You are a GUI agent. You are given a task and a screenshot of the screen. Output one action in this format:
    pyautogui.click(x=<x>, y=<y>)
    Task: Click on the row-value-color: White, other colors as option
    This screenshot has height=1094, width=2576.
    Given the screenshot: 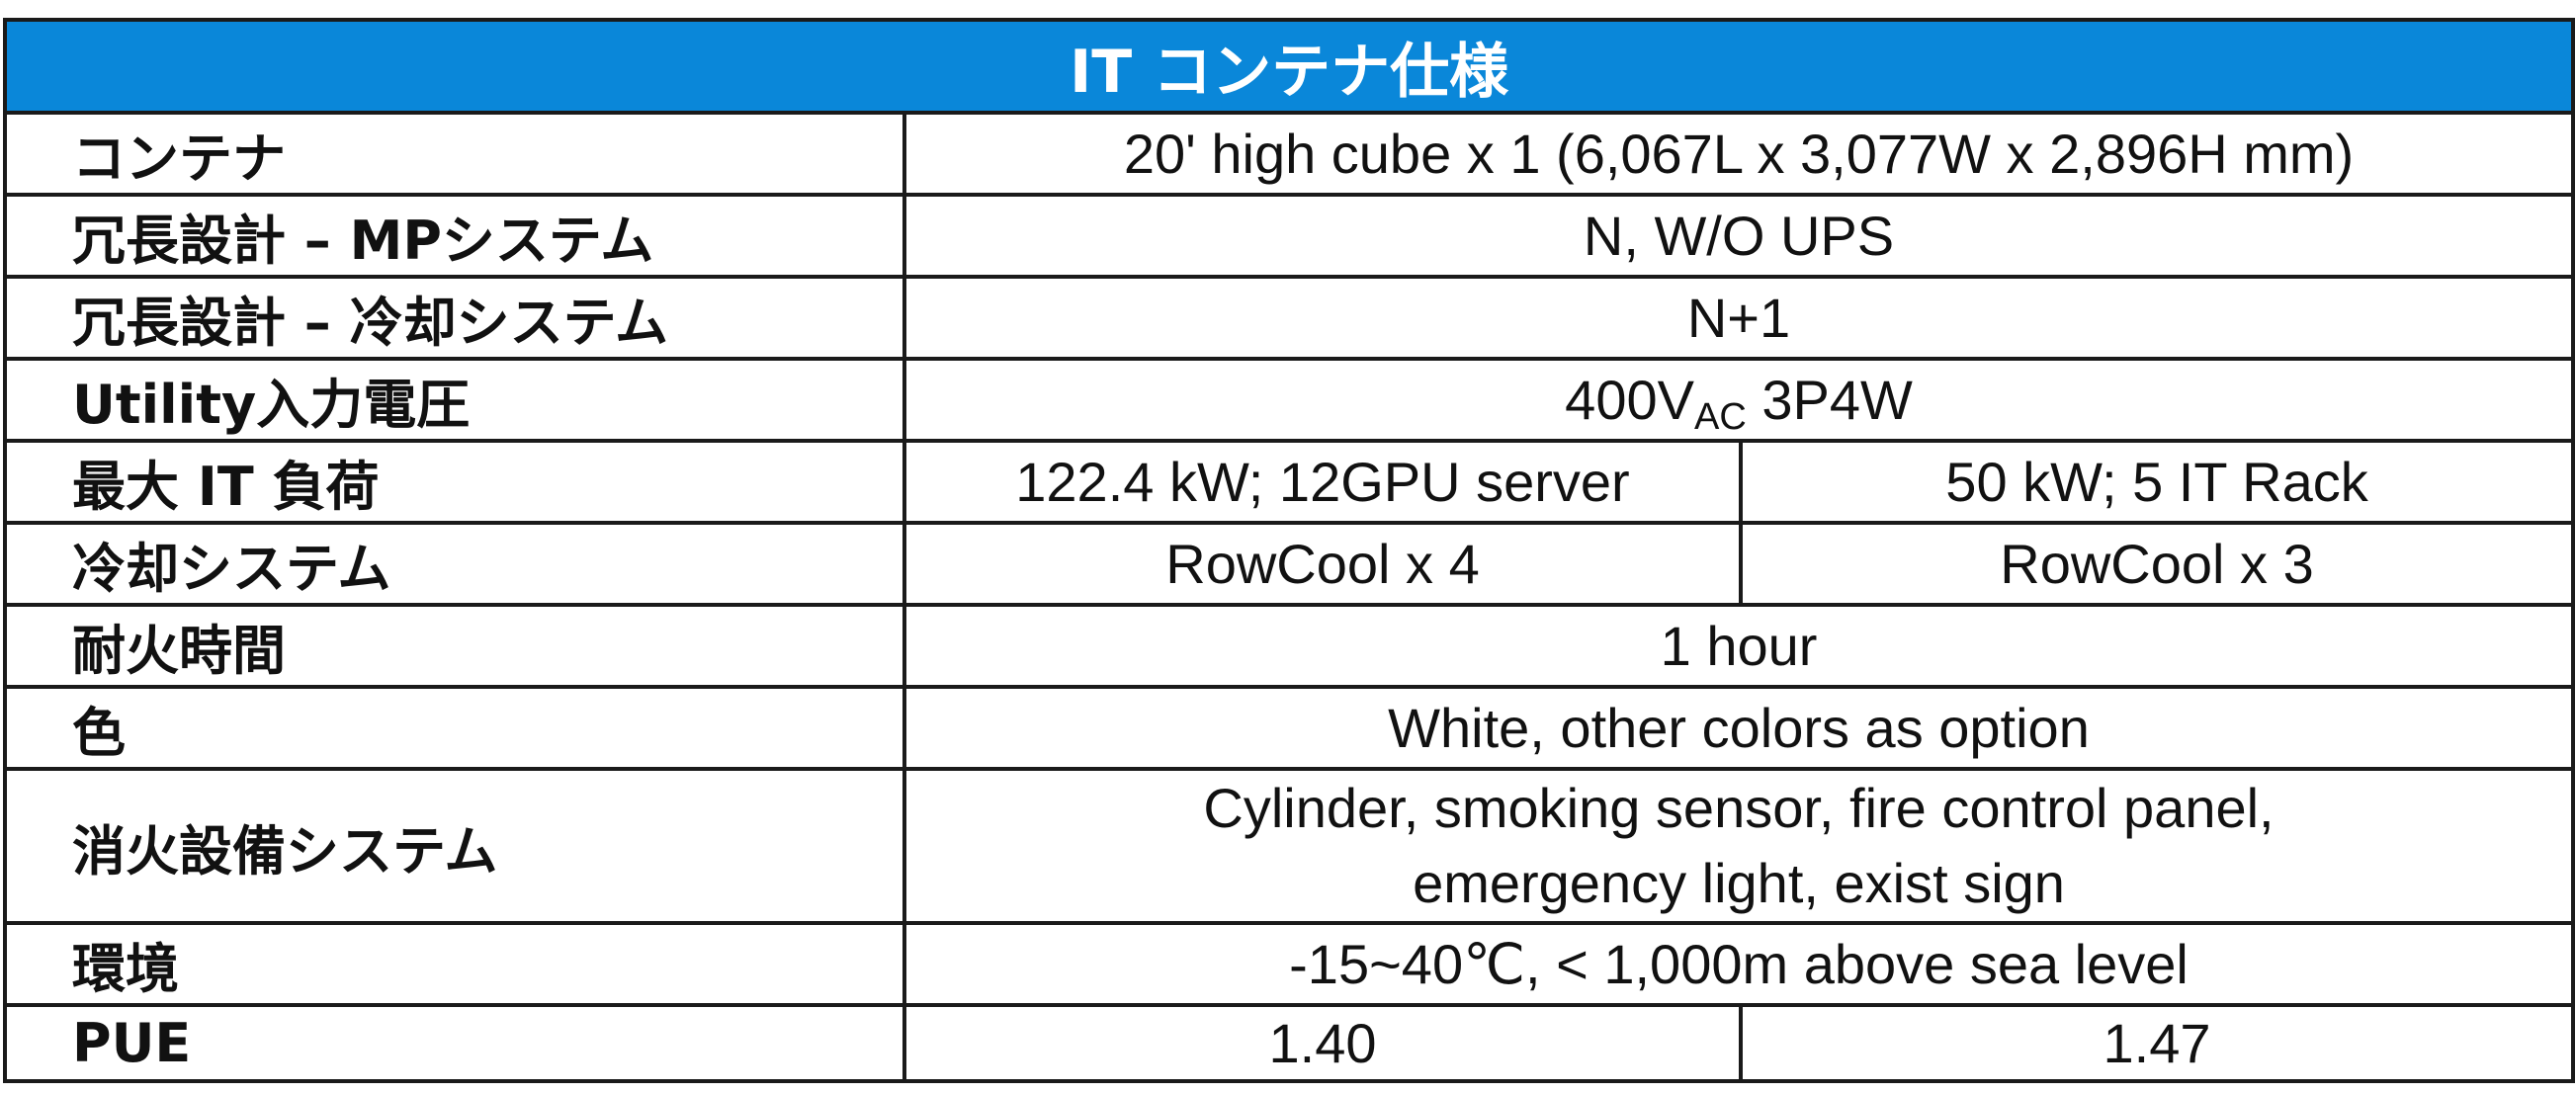 What is the action you would take?
    pyautogui.click(x=1739, y=728)
    